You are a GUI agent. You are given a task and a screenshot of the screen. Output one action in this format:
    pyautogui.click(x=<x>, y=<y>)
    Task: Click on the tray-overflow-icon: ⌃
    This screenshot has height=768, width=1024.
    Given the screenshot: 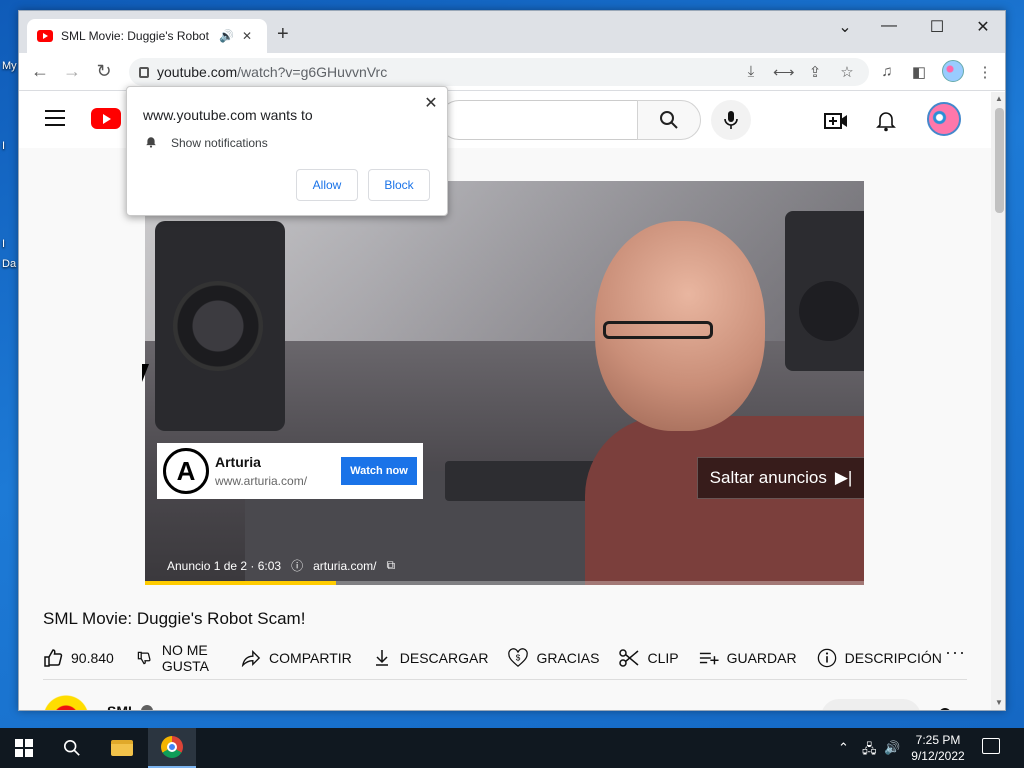 What is the action you would take?
    pyautogui.click(x=843, y=748)
    